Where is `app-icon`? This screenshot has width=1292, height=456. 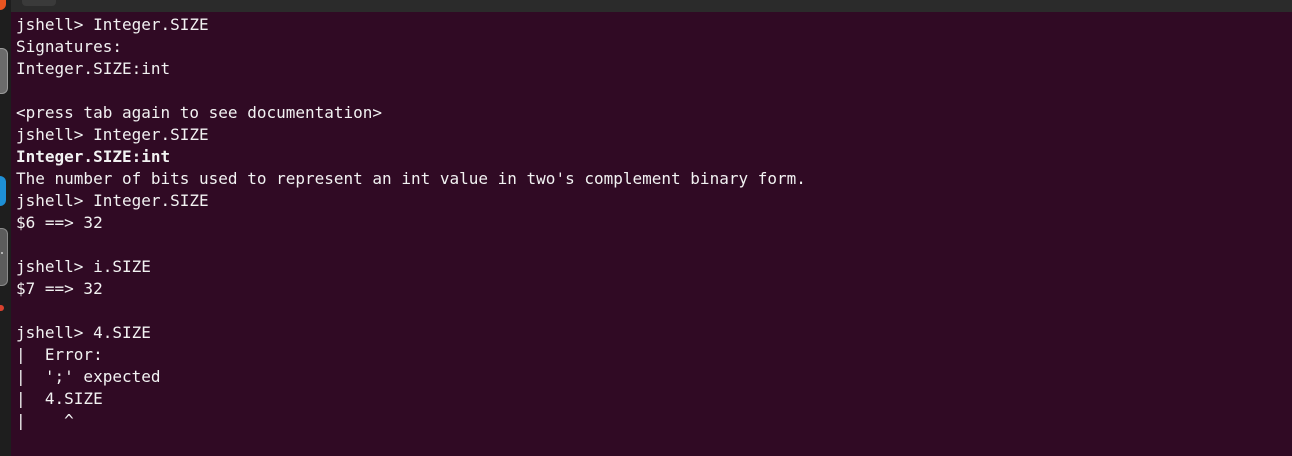 app-icon is located at coordinates (2, 308).